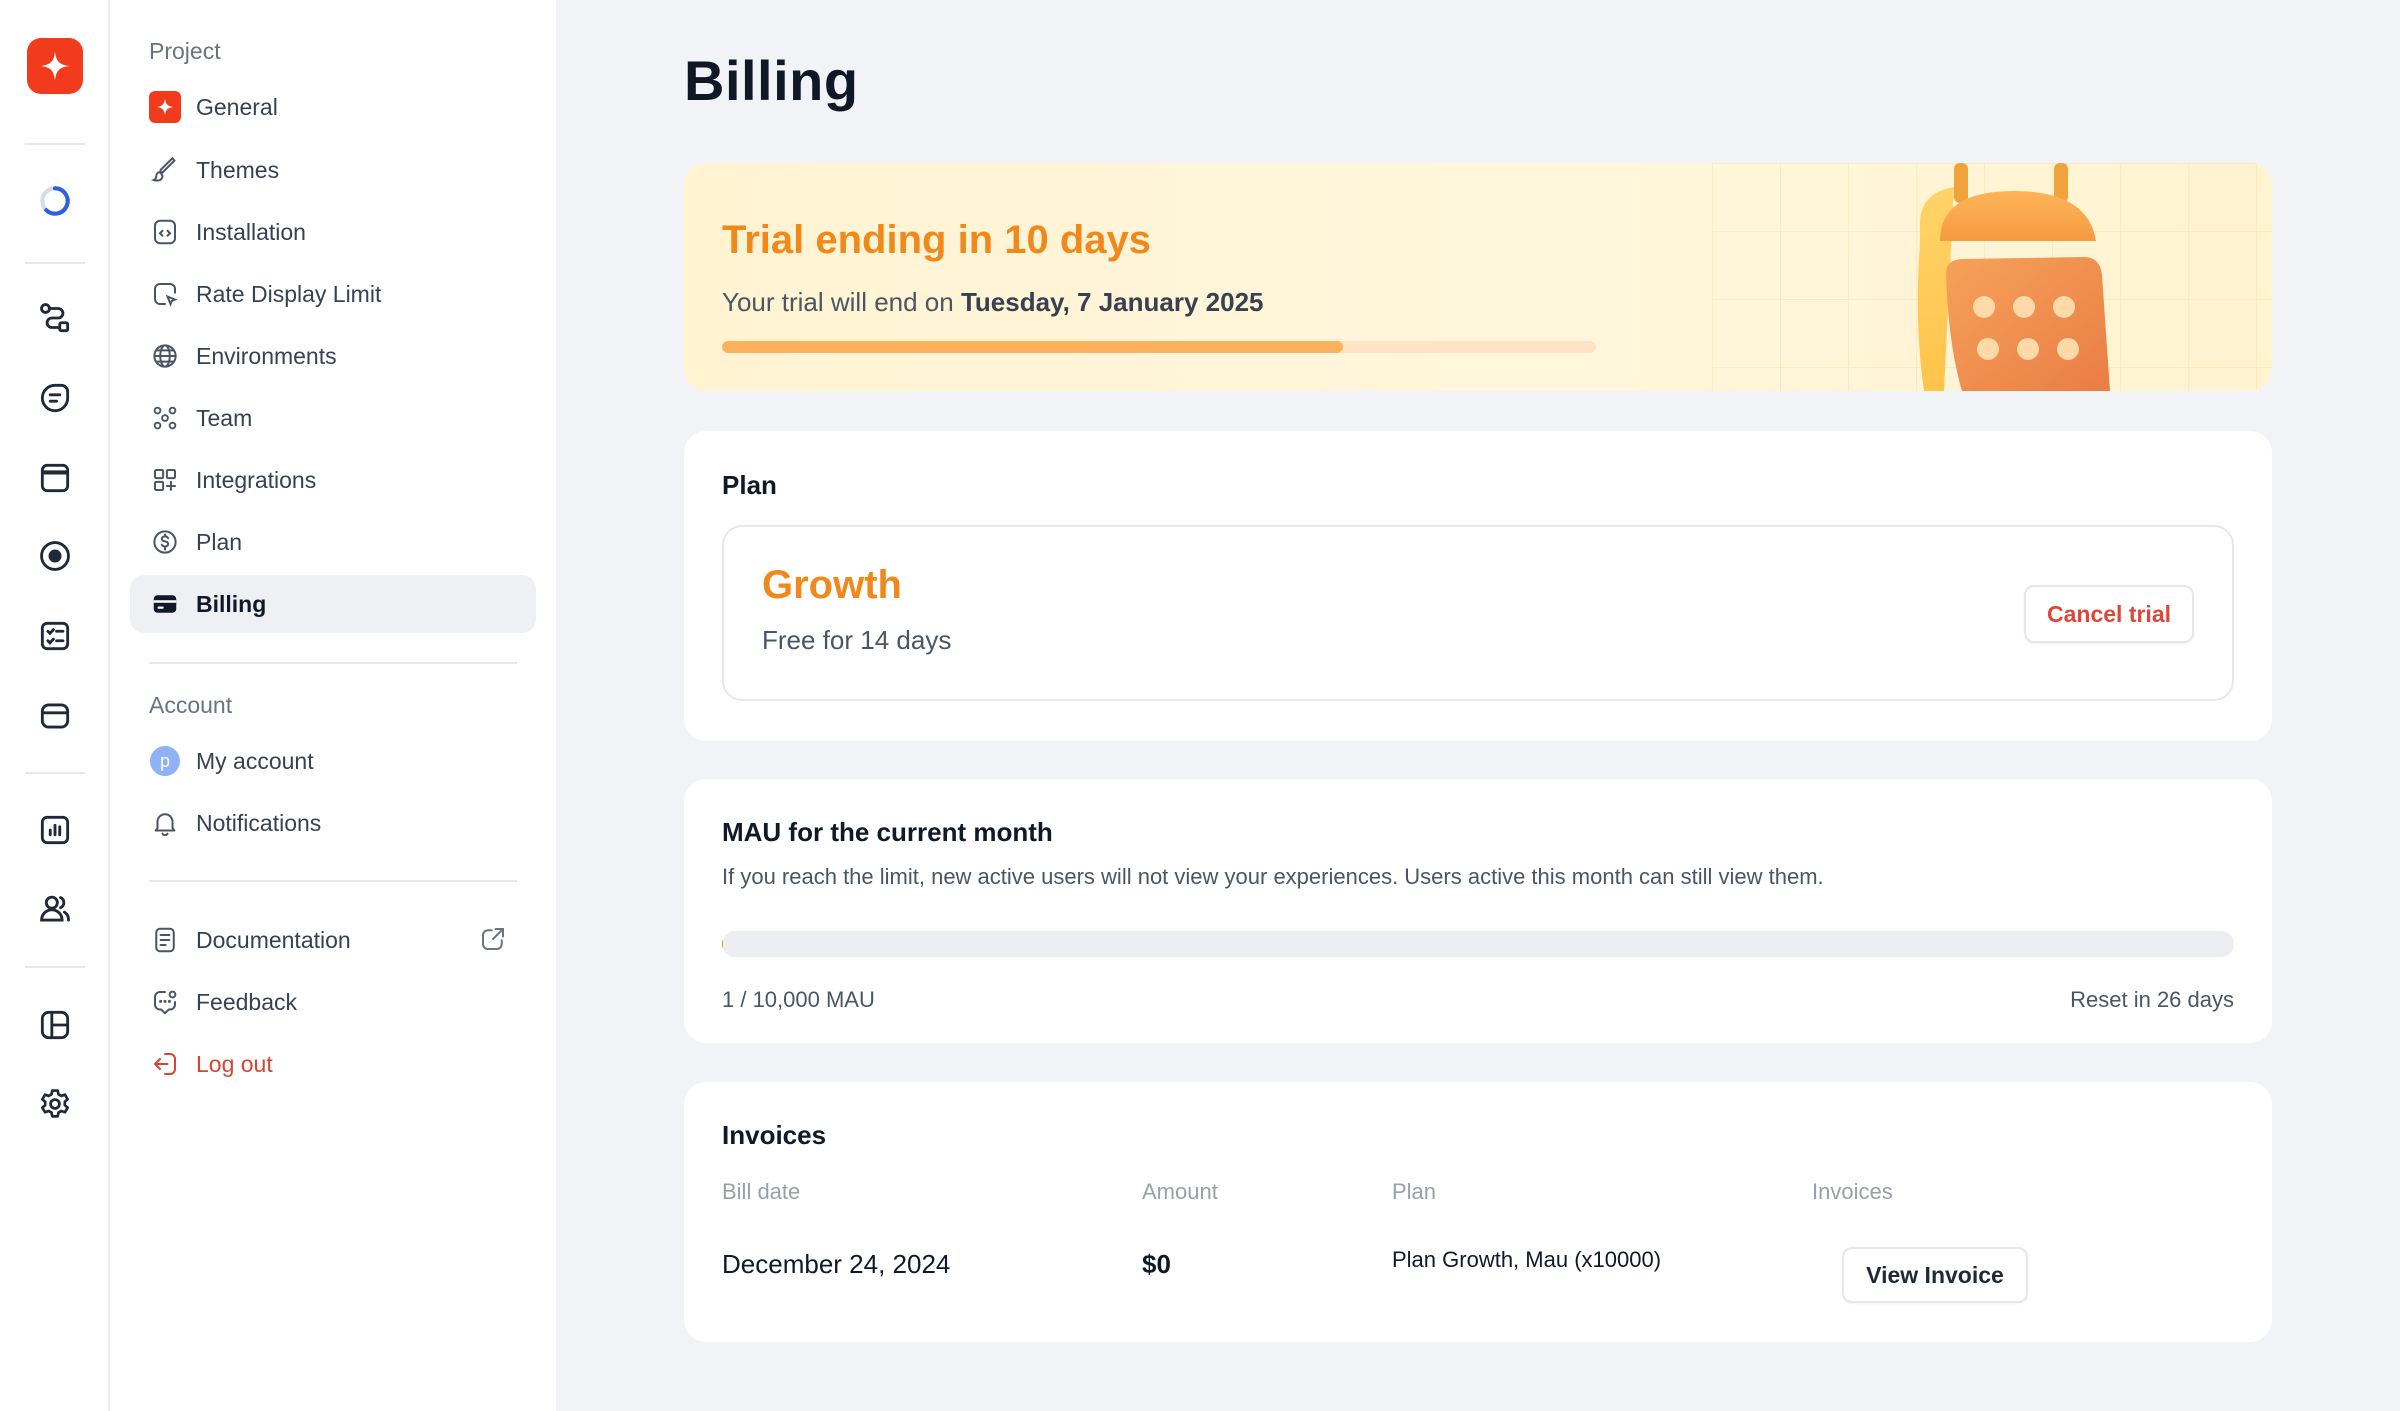  Describe the element at coordinates (165, 418) in the screenshot. I see `team-icon` at that location.